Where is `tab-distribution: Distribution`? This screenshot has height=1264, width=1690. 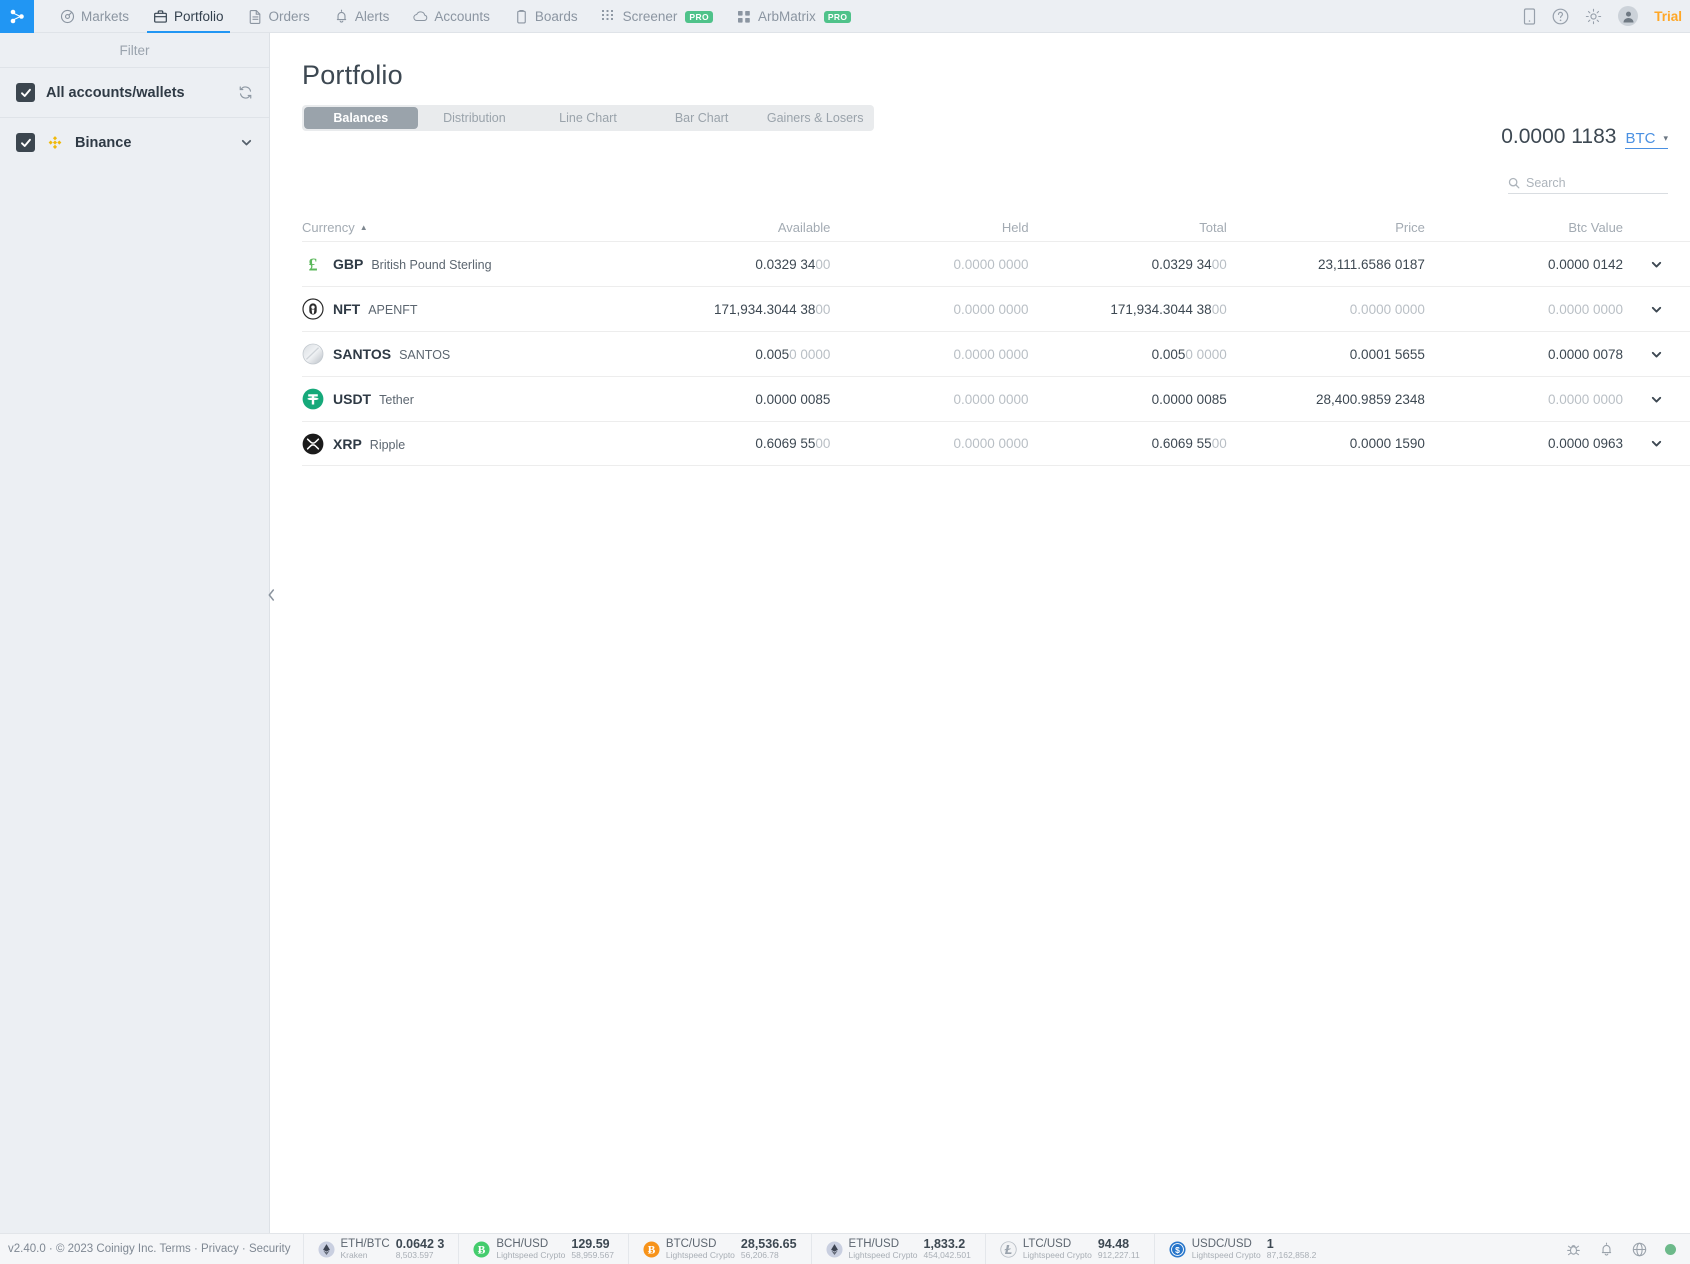 tab-distribution: Distribution is located at coordinates (475, 118).